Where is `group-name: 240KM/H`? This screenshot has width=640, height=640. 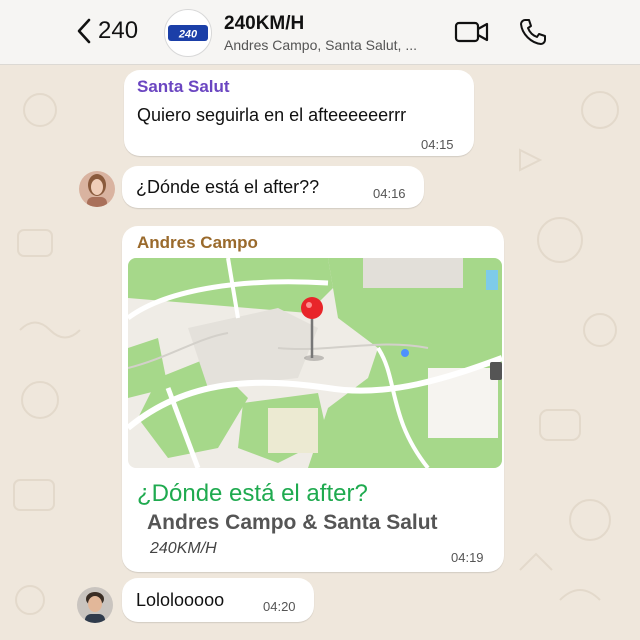 group-name: 240KM/H is located at coordinates (264, 24).